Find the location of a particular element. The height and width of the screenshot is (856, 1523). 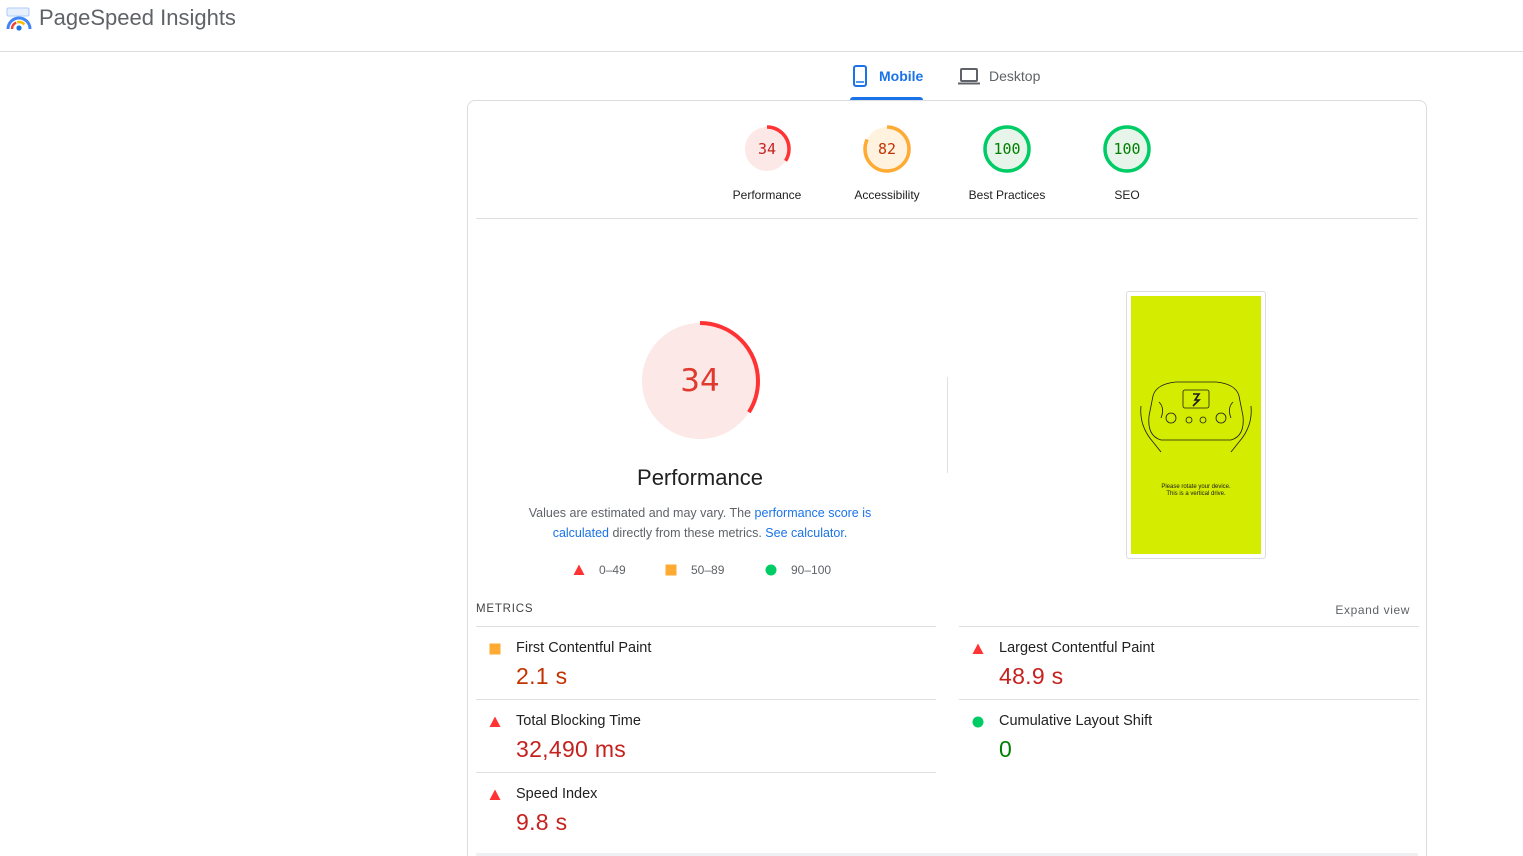

performance-score: 34 is located at coordinates (699, 381).